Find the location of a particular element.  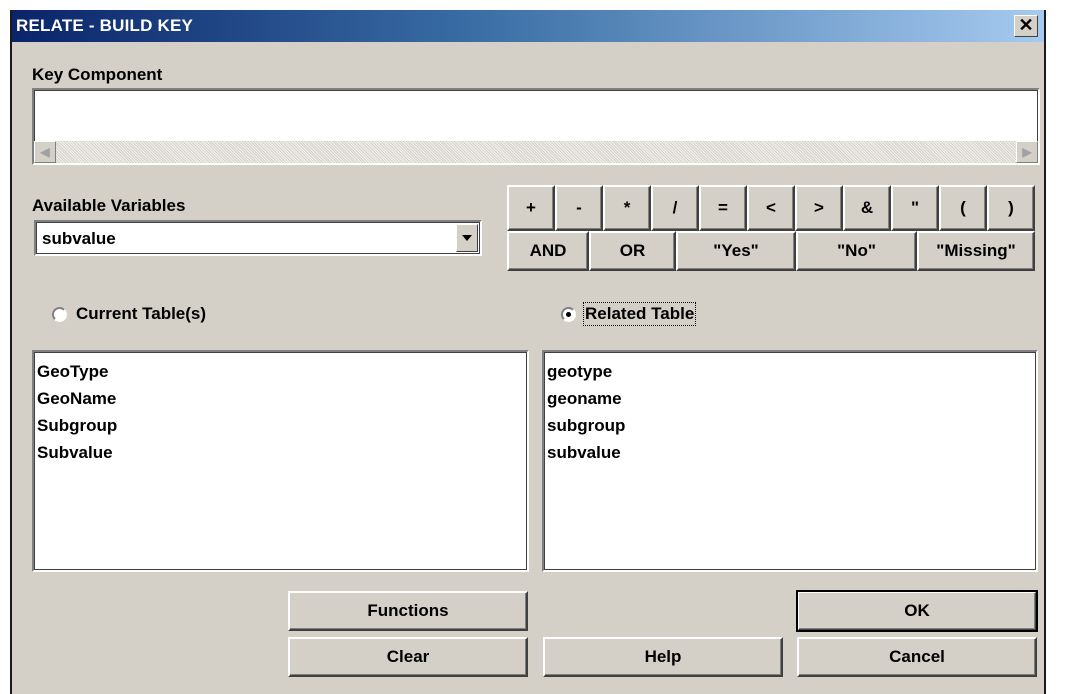

close-icon: ✕ is located at coordinates (1026, 25).